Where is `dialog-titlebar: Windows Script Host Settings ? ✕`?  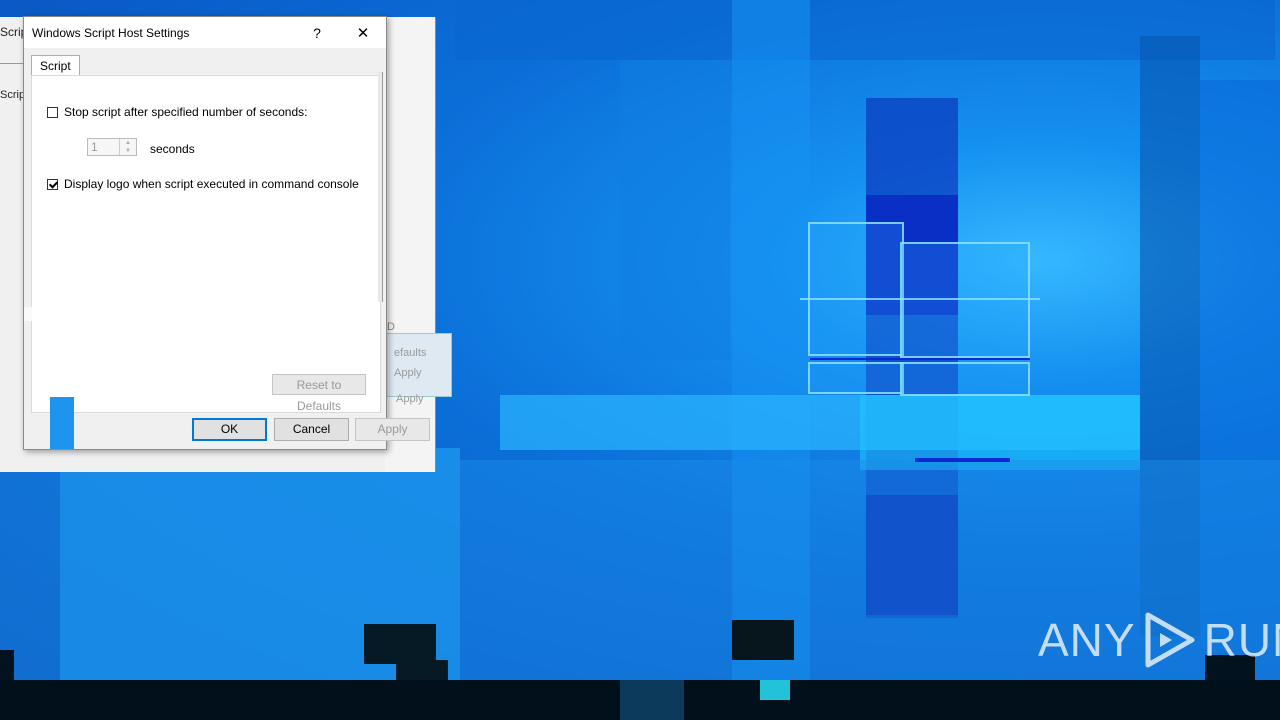
dialog-titlebar: Windows Script Host Settings ? ✕ is located at coordinates (205, 32).